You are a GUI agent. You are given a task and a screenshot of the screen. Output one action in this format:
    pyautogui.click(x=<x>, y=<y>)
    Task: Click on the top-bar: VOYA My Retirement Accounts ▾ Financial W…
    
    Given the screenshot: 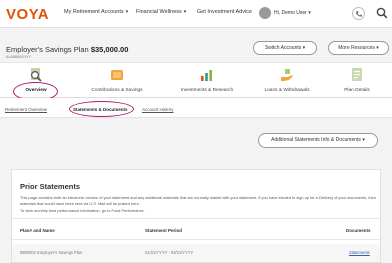 What is the action you would take?
    pyautogui.click(x=196, y=14)
    